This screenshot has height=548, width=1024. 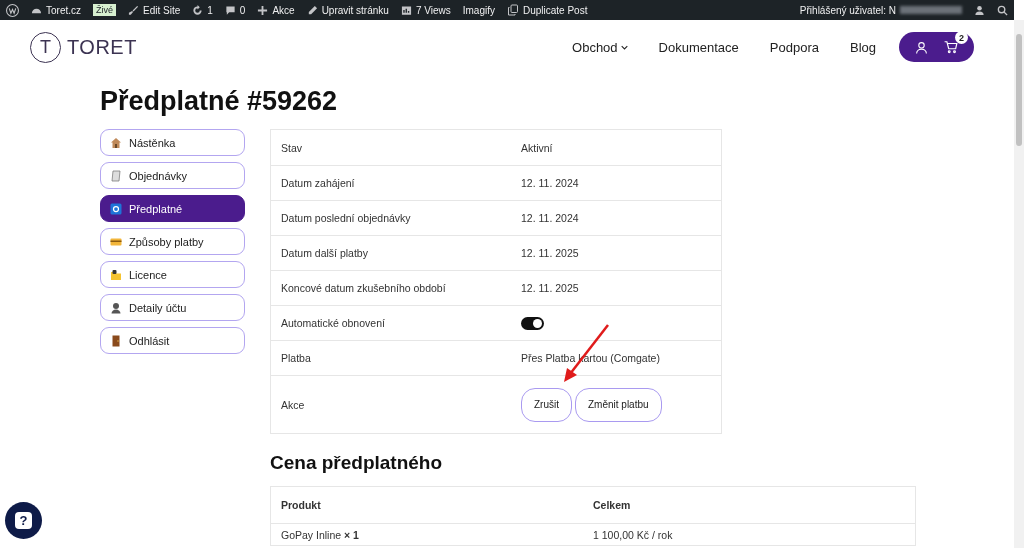 I want to click on account-menu-item: Objednávky, so click(x=172, y=175).